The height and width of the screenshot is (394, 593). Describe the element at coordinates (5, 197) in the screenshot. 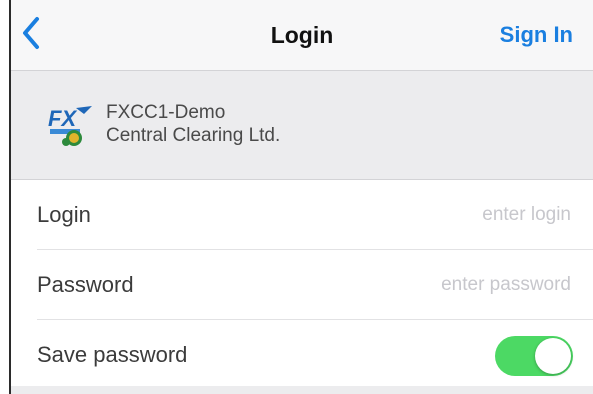

I see `window-left-edge` at that location.